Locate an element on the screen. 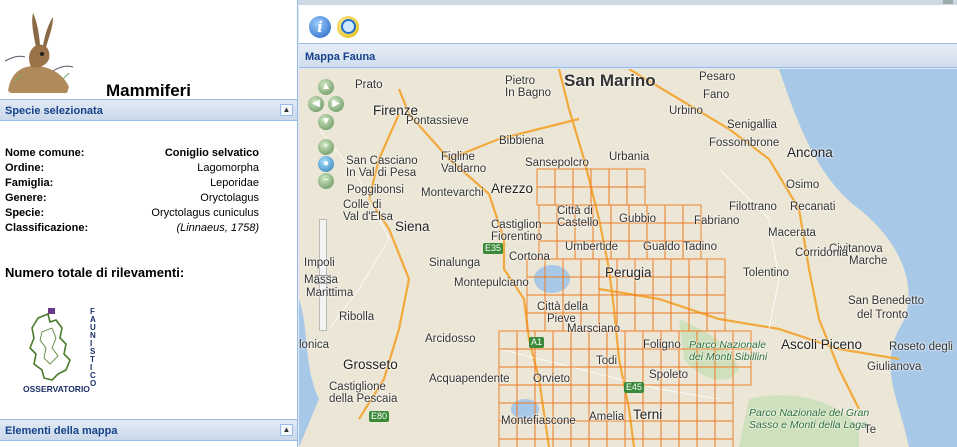  place-label: Fabriano is located at coordinates (717, 221).